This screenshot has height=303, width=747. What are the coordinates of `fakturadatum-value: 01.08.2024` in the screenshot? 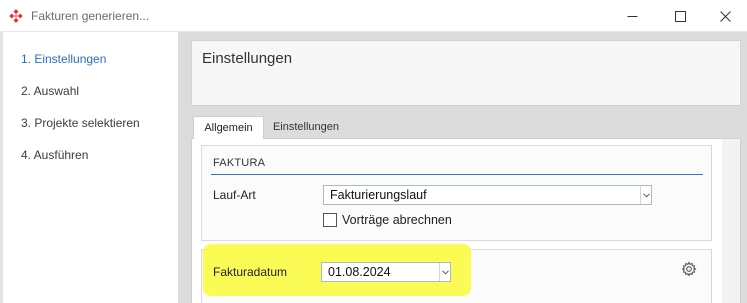 It's located at (359, 272).